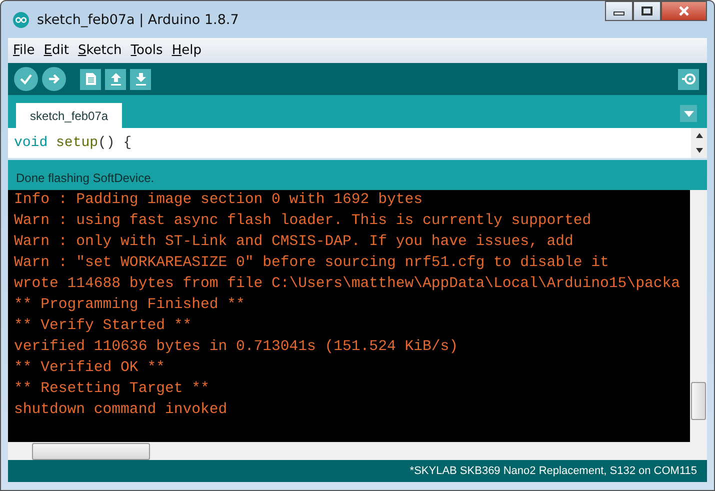 The height and width of the screenshot is (491, 715). Describe the element at coordinates (303, 221) in the screenshot. I see `console-line: Warn : using fast async flash loader. This is currently supported` at that location.